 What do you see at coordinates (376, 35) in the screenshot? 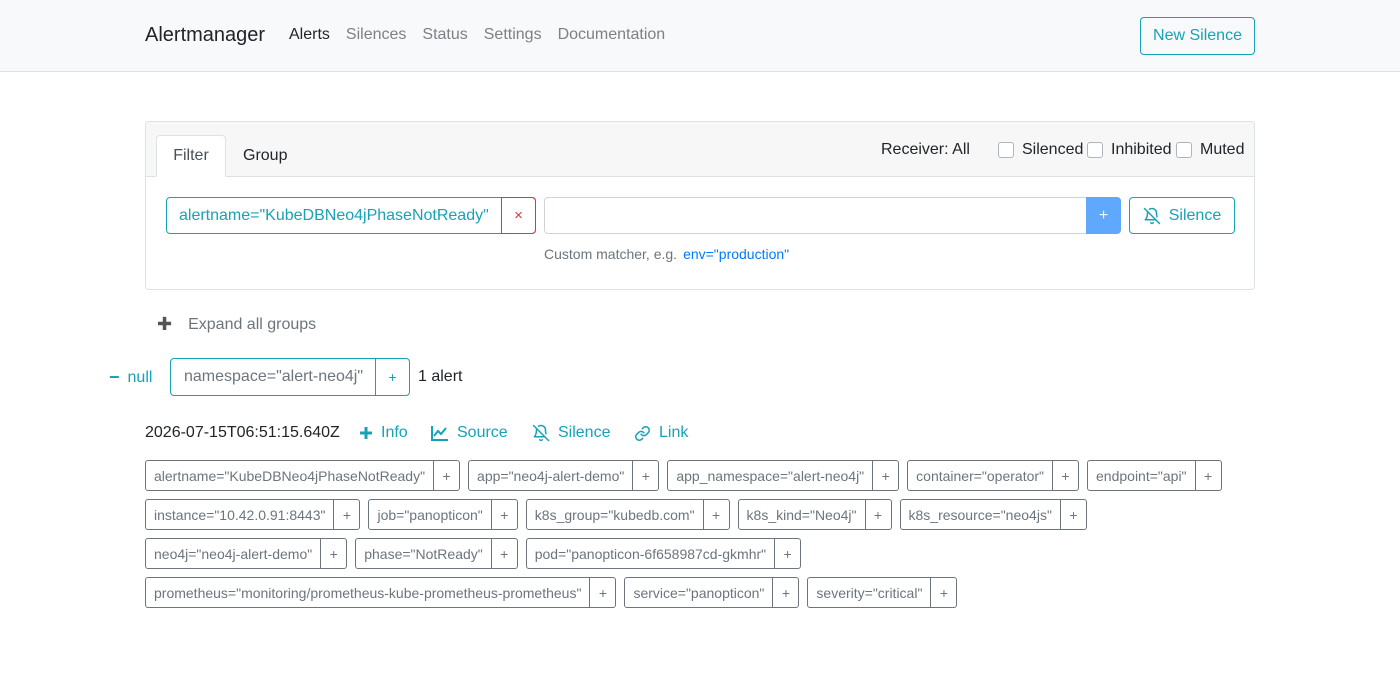
I see `nav-silences: Silences` at bounding box center [376, 35].